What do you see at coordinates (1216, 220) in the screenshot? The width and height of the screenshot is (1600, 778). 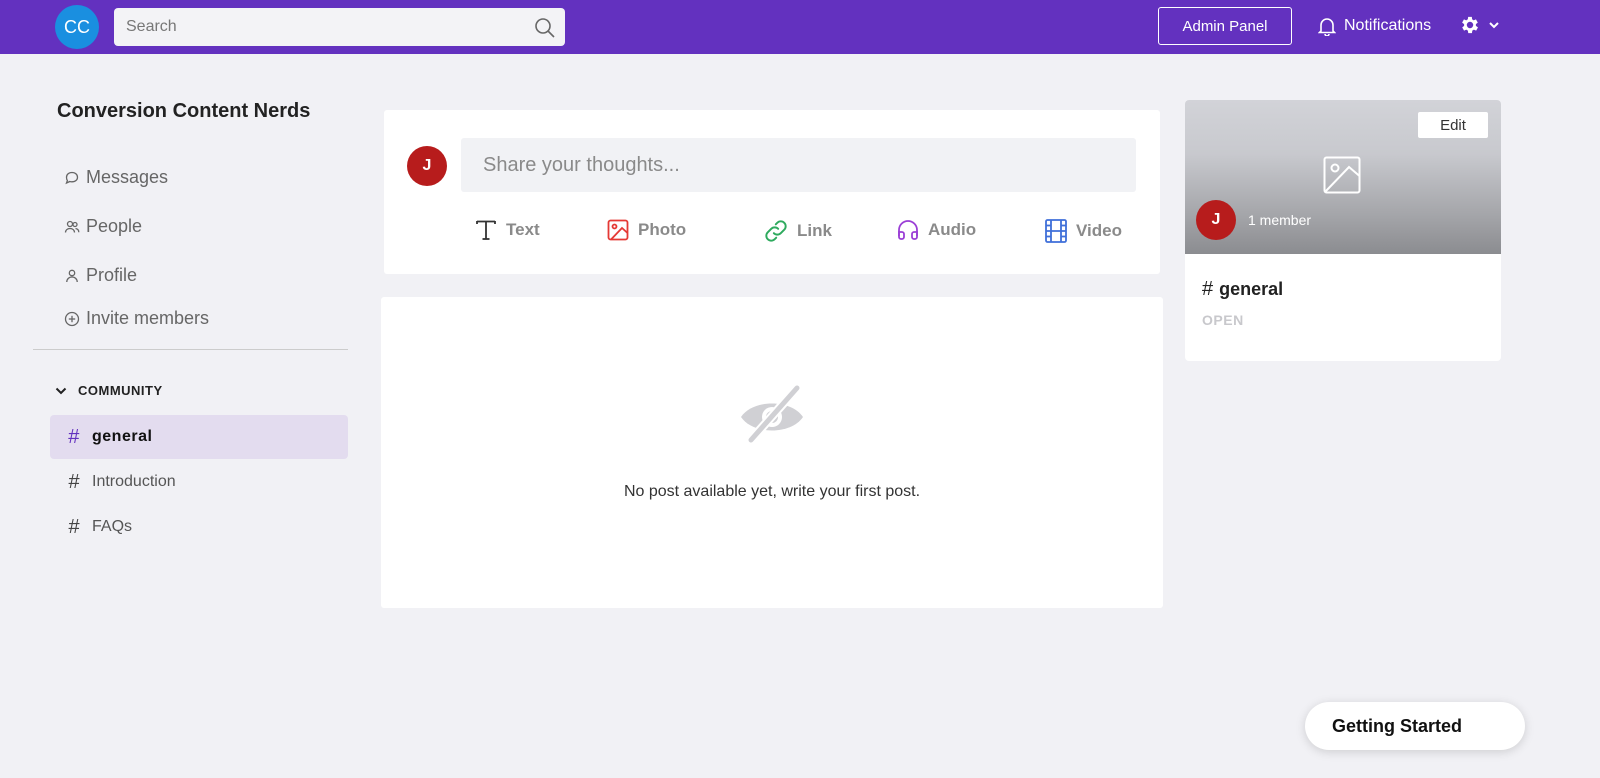 I see `member-avatar: J` at bounding box center [1216, 220].